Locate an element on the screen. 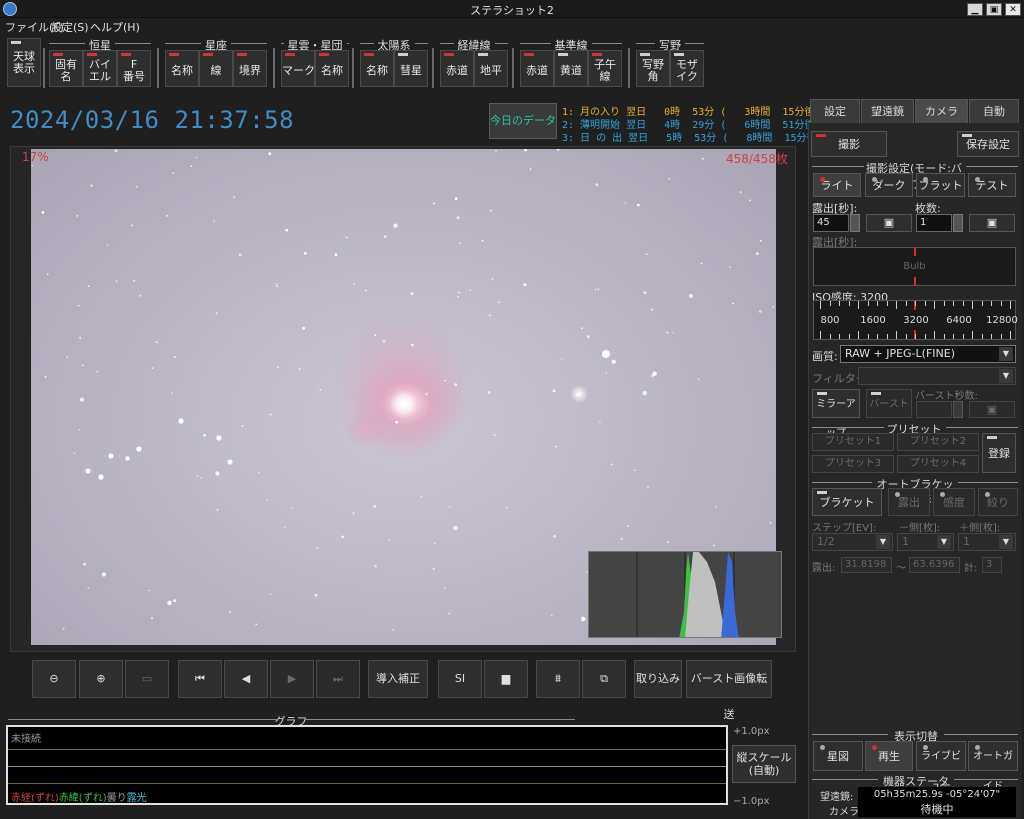  menu-help: ヘルプ(H) is located at coordinates (115, 27).